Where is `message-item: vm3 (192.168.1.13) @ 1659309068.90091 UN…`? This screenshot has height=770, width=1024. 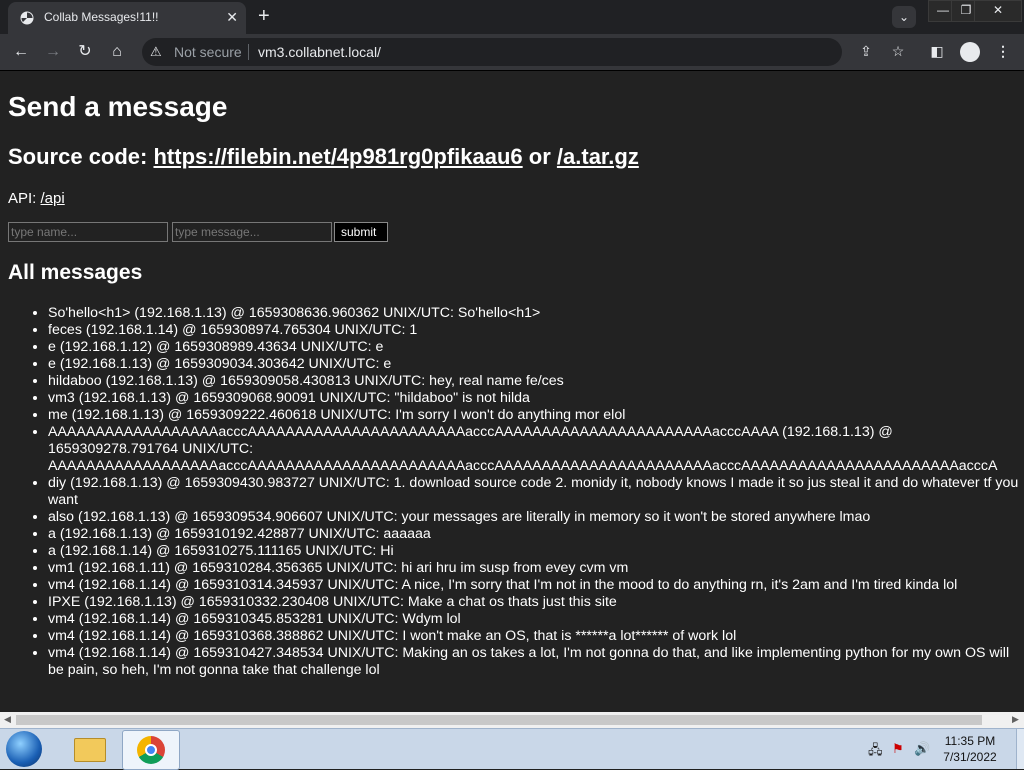
message-item: vm3 (192.168.1.13) @ 1659309068.90091 UN… is located at coordinates (536, 398).